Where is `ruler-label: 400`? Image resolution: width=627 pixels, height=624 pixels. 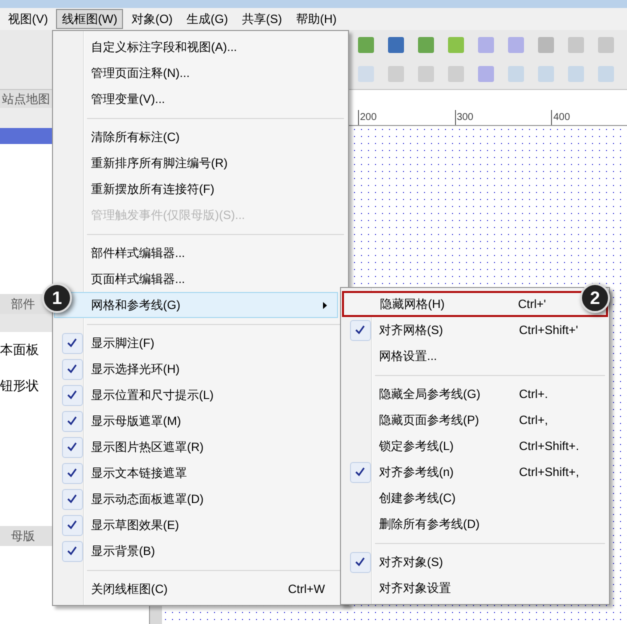
ruler-label: 400 is located at coordinates (560, 117).